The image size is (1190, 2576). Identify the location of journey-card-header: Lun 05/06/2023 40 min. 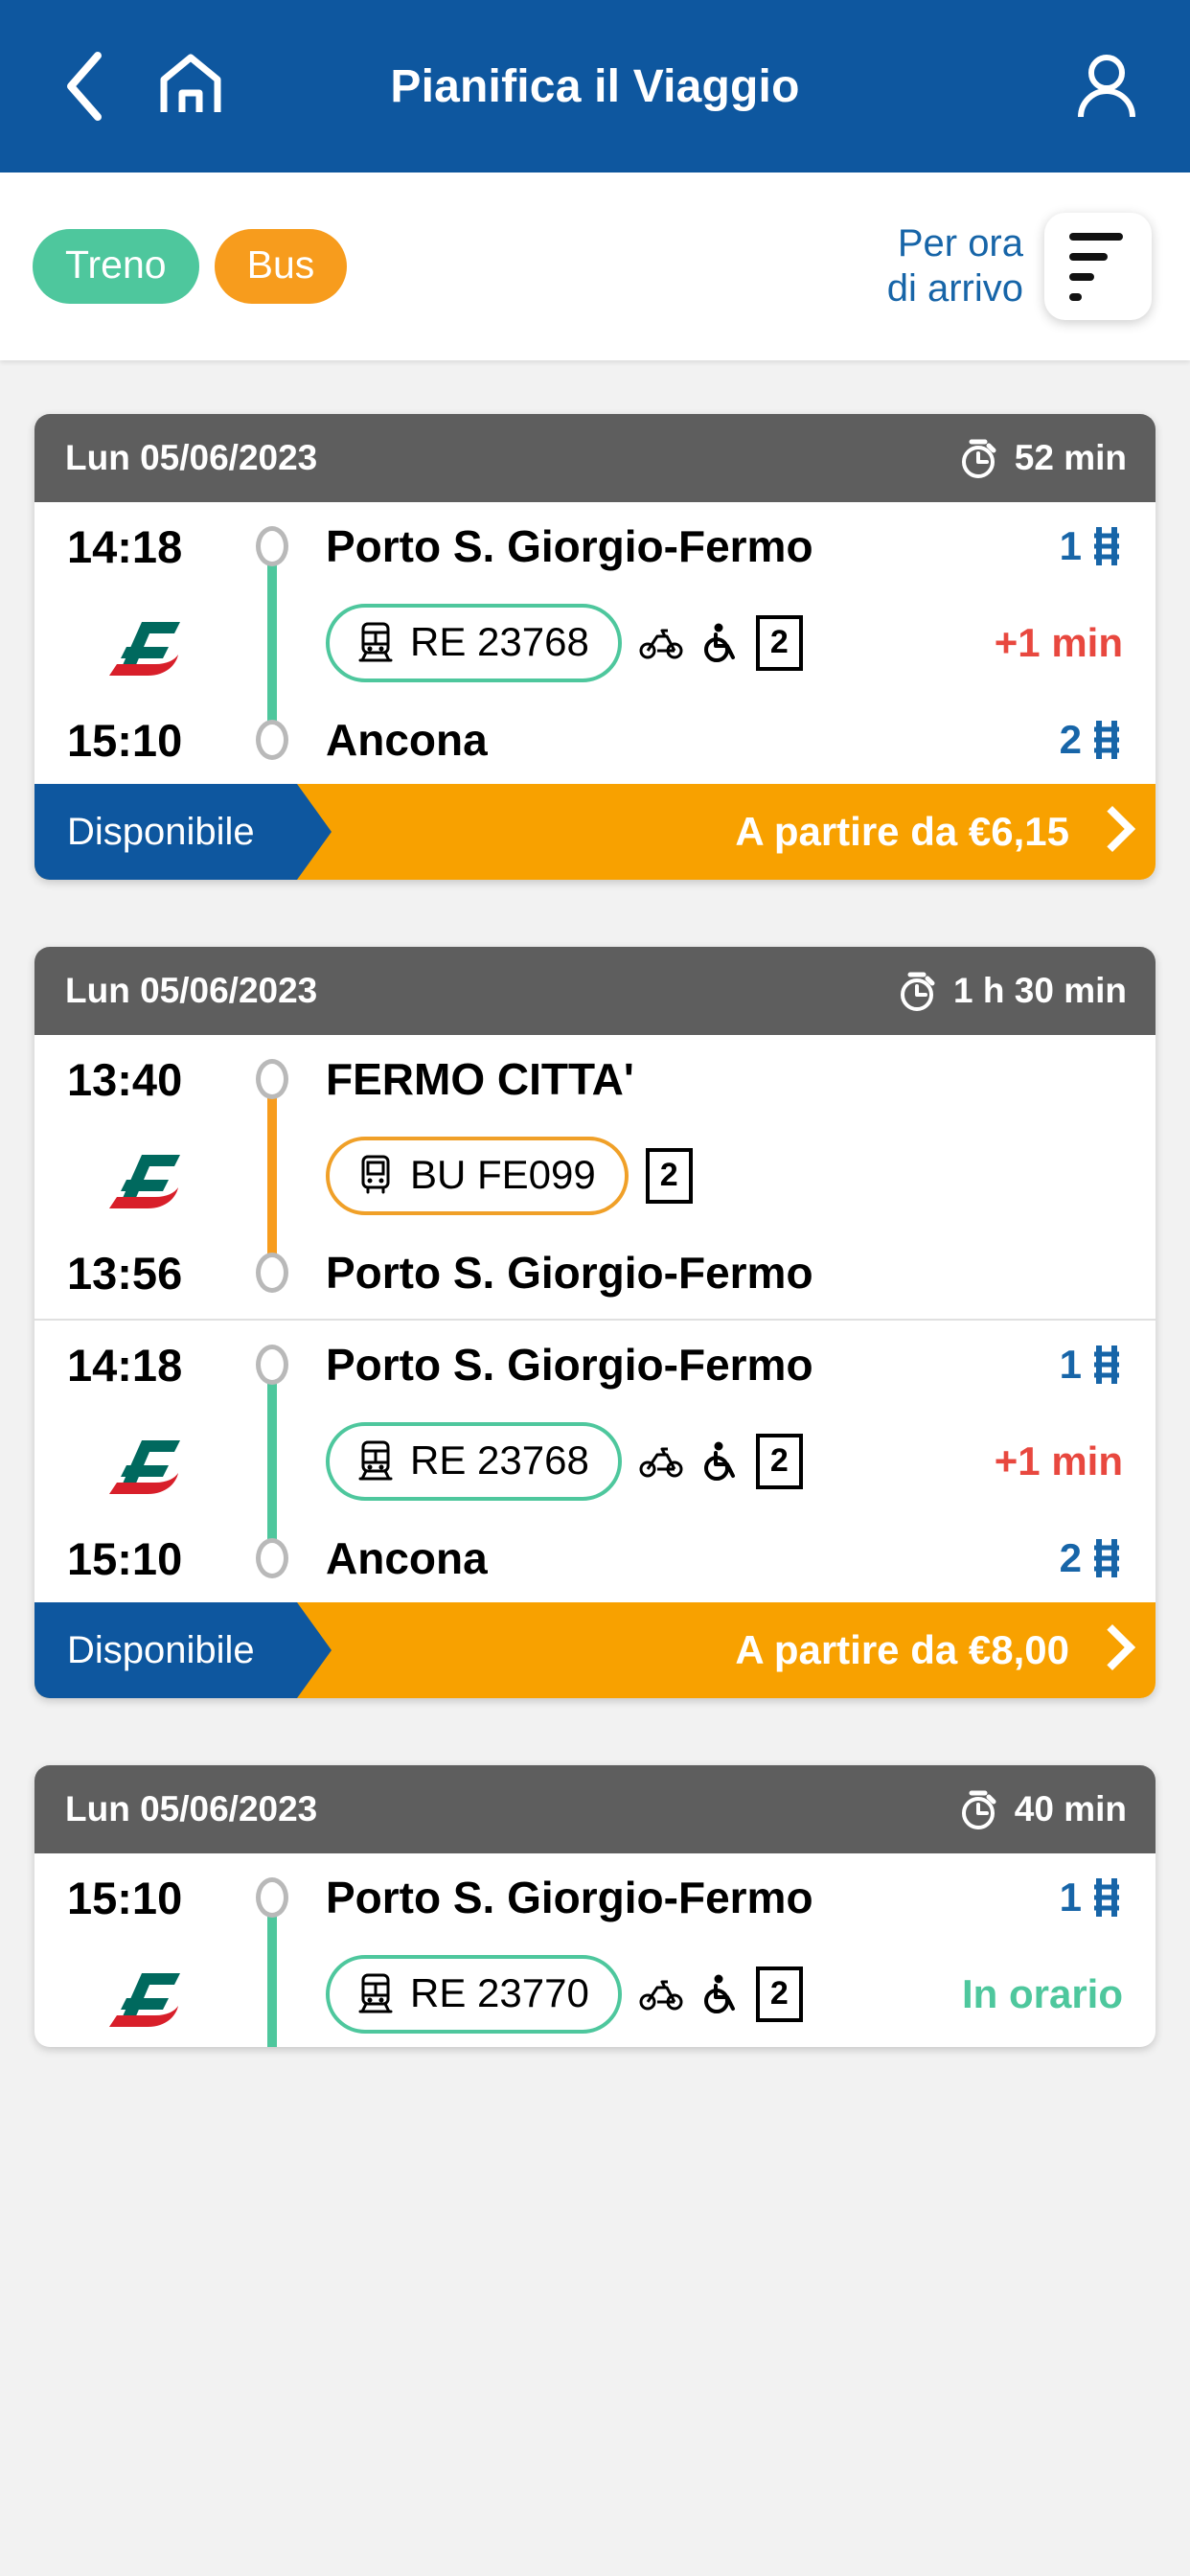
(595, 1809).